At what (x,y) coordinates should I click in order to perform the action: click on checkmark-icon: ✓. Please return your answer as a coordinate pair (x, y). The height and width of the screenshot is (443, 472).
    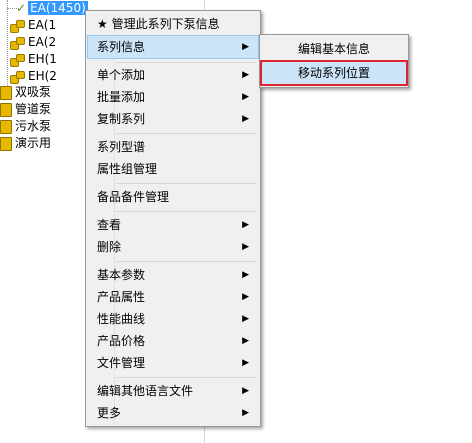
    Looking at the image, I should click on (21, 8).